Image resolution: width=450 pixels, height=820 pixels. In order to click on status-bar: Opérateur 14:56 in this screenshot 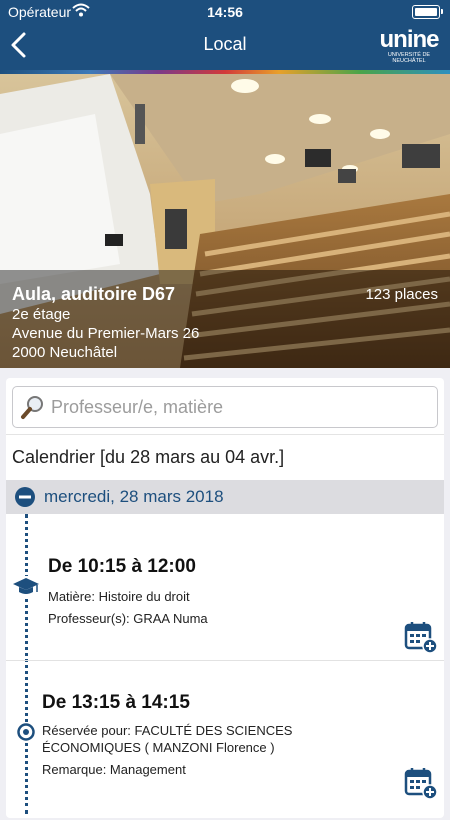, I will do `click(225, 11)`.